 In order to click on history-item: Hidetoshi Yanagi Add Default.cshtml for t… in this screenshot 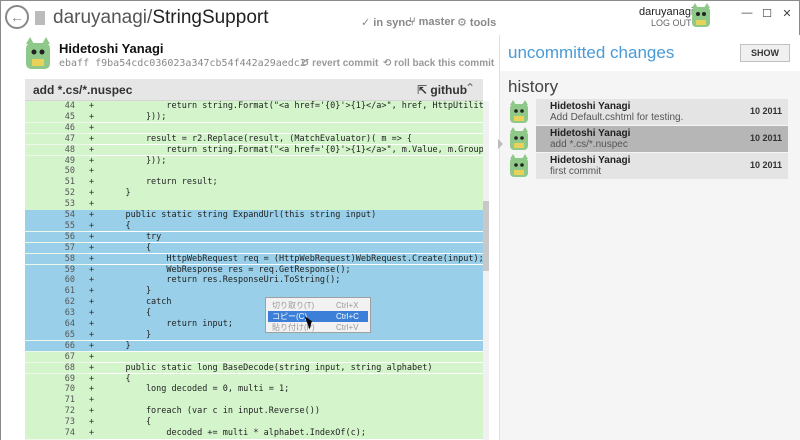, I will do `click(662, 112)`.